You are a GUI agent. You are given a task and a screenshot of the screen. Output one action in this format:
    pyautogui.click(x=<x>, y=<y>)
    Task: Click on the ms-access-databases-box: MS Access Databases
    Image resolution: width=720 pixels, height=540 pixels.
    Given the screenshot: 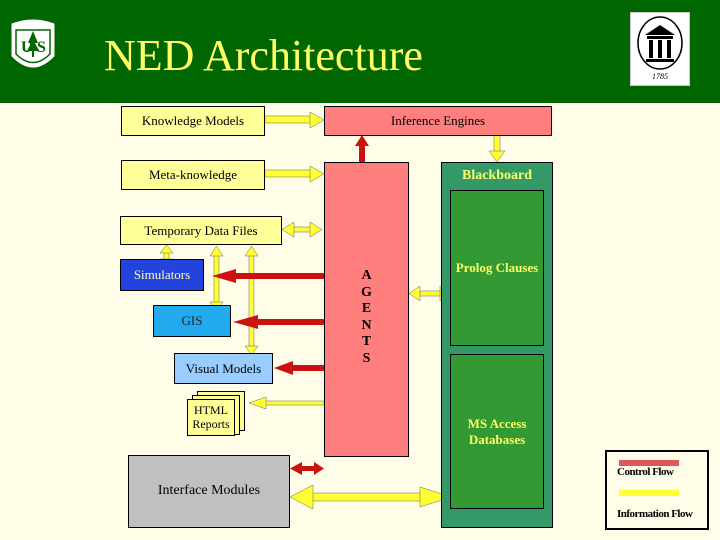 What is the action you would take?
    pyautogui.click(x=497, y=431)
    